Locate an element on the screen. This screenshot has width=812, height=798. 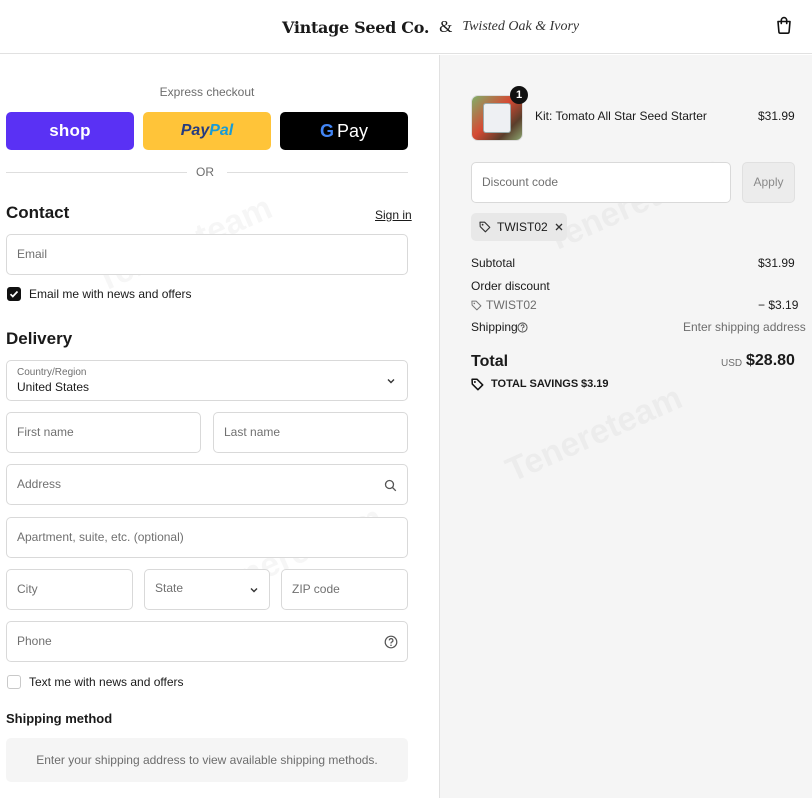
email-field: Email is located at coordinates (207, 254).